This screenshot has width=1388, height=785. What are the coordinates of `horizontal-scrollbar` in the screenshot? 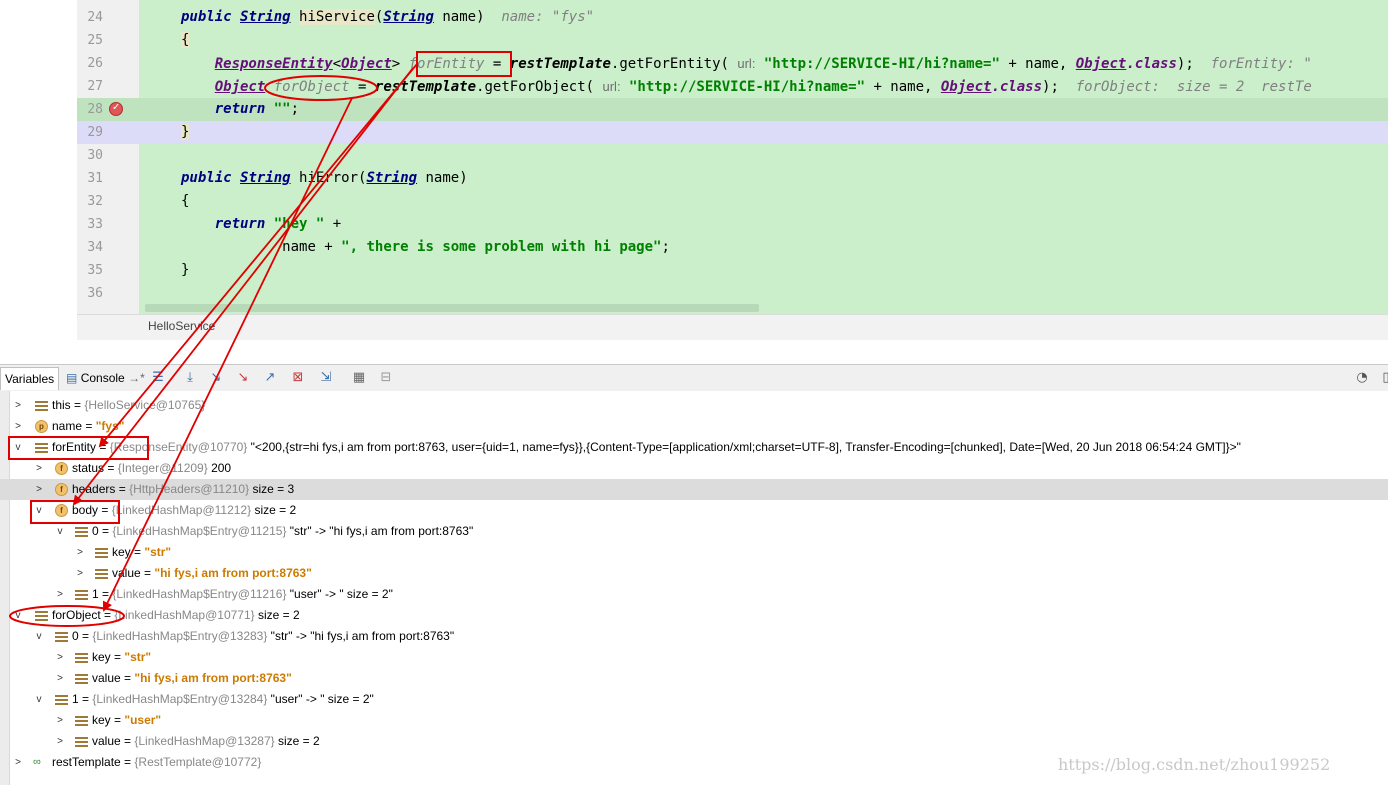 It's located at (452, 308).